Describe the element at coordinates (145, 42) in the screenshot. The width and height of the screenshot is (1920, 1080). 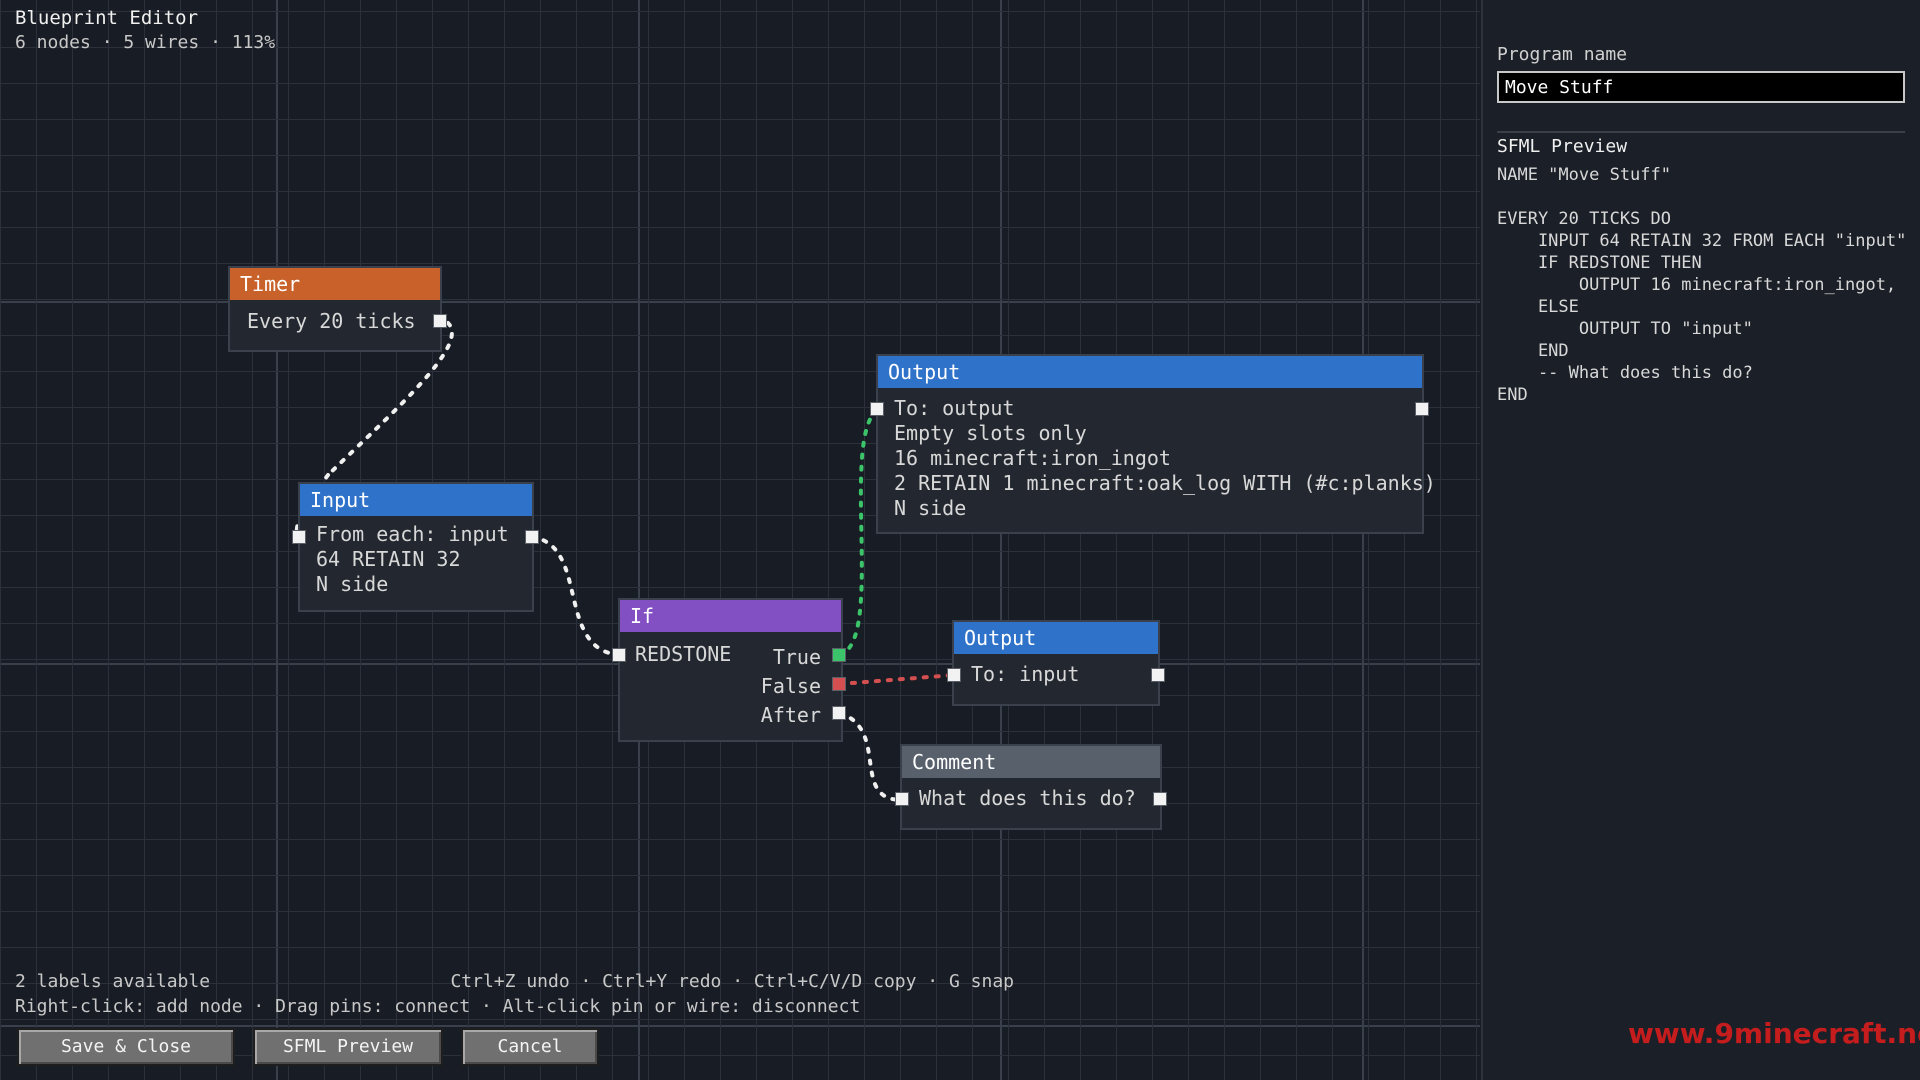
I see `editor-stats: 6 nodes · 5 wires · 113%` at that location.